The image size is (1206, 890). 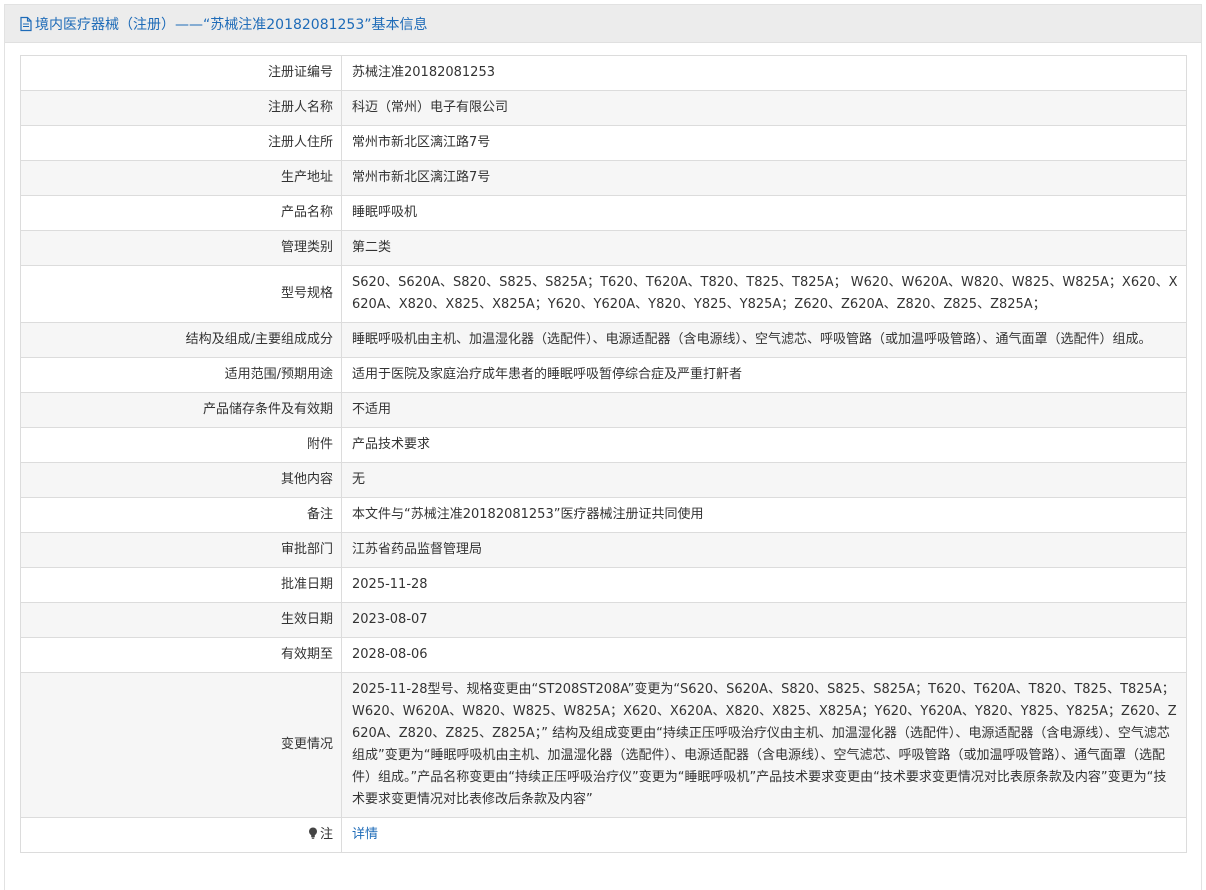 What do you see at coordinates (181, 620) in the screenshot?
I see `field-label: 生效日期` at bounding box center [181, 620].